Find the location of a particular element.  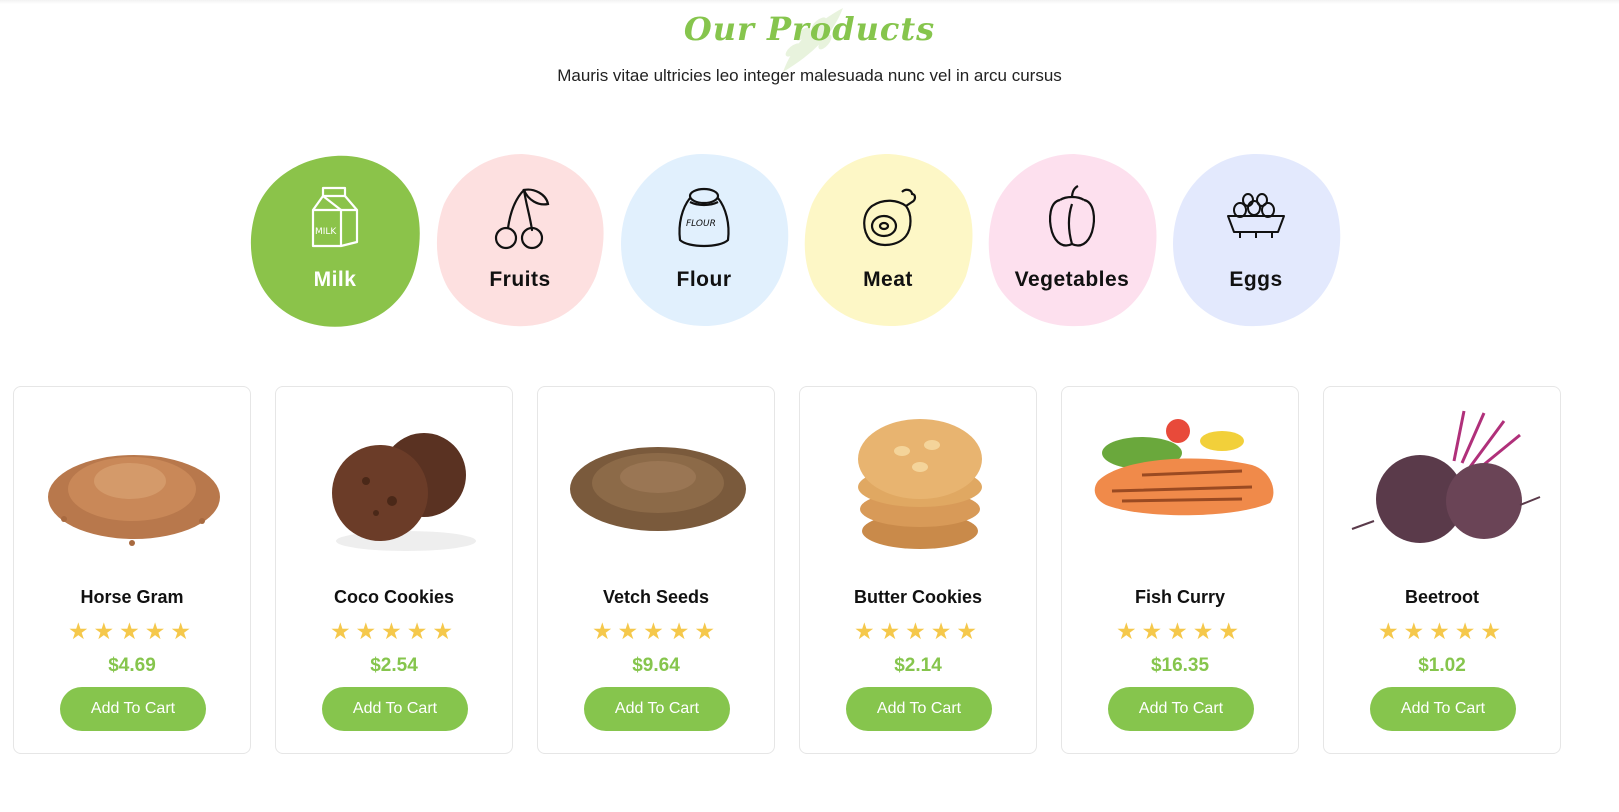

category-fruits: Fruits is located at coordinates (520, 240).